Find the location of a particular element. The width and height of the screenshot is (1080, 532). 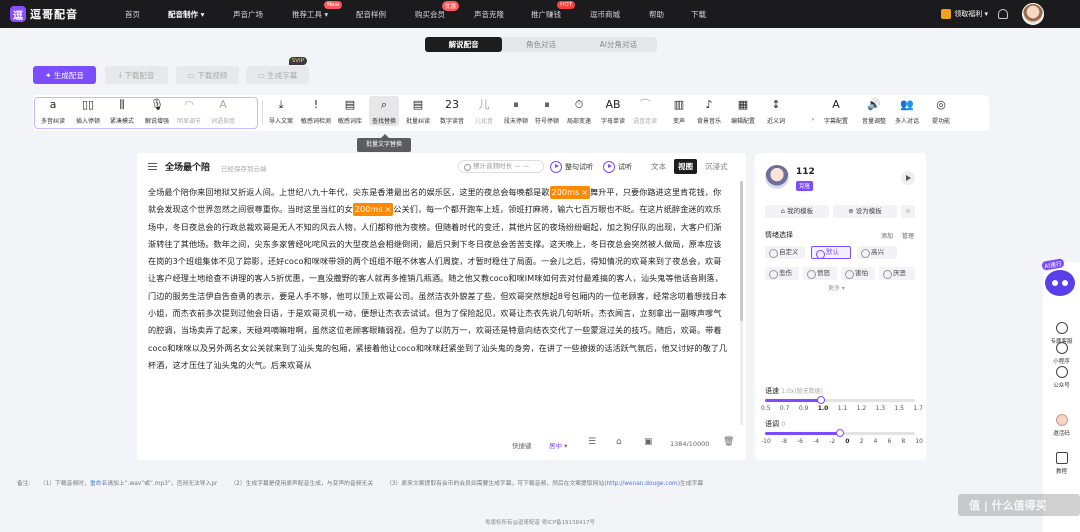

download-audio-button: ⤓ 下载配音 is located at coordinates (136, 75).